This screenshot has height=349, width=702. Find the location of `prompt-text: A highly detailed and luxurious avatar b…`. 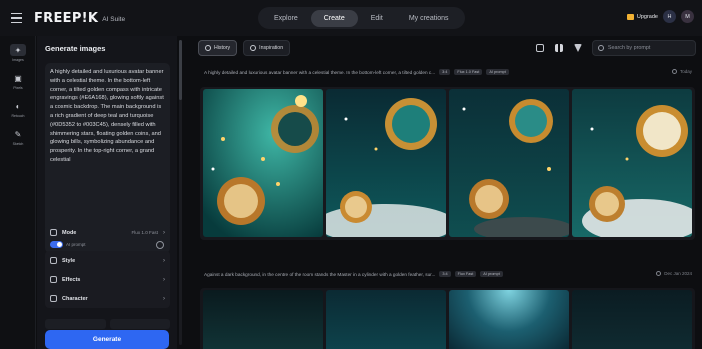

prompt-text: A highly detailed and luxurious avatar b… is located at coordinates (107, 143).